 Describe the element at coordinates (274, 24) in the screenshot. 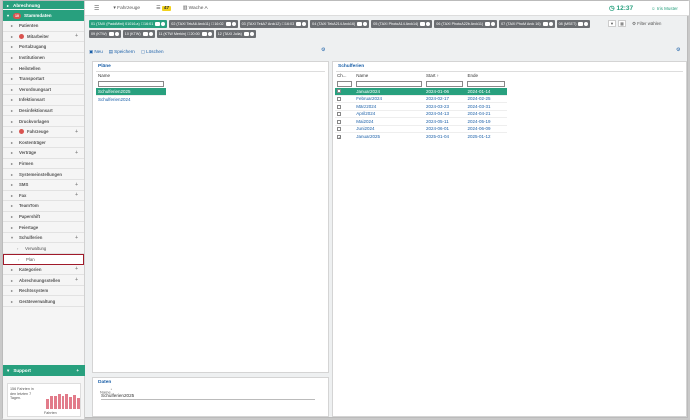

I see `vehicle-chip: 03 (TAXI TekA7 Arck12) ☐16:03` at that location.